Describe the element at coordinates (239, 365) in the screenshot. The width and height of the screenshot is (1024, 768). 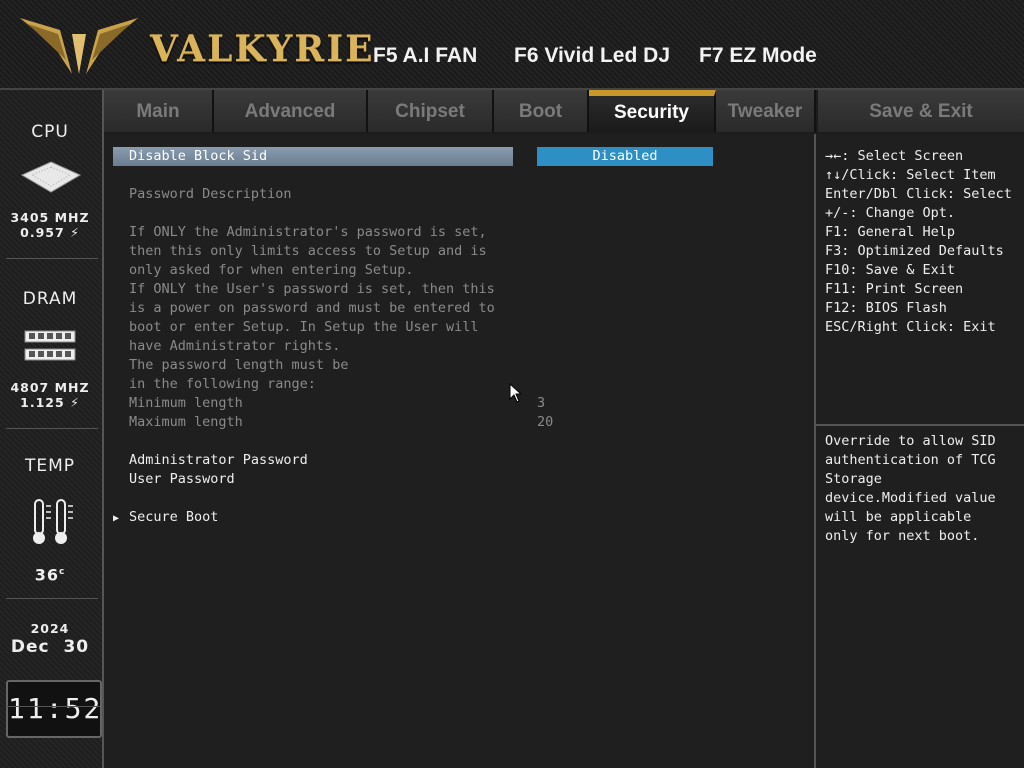
I see `password-desc-line: The password length must be` at that location.